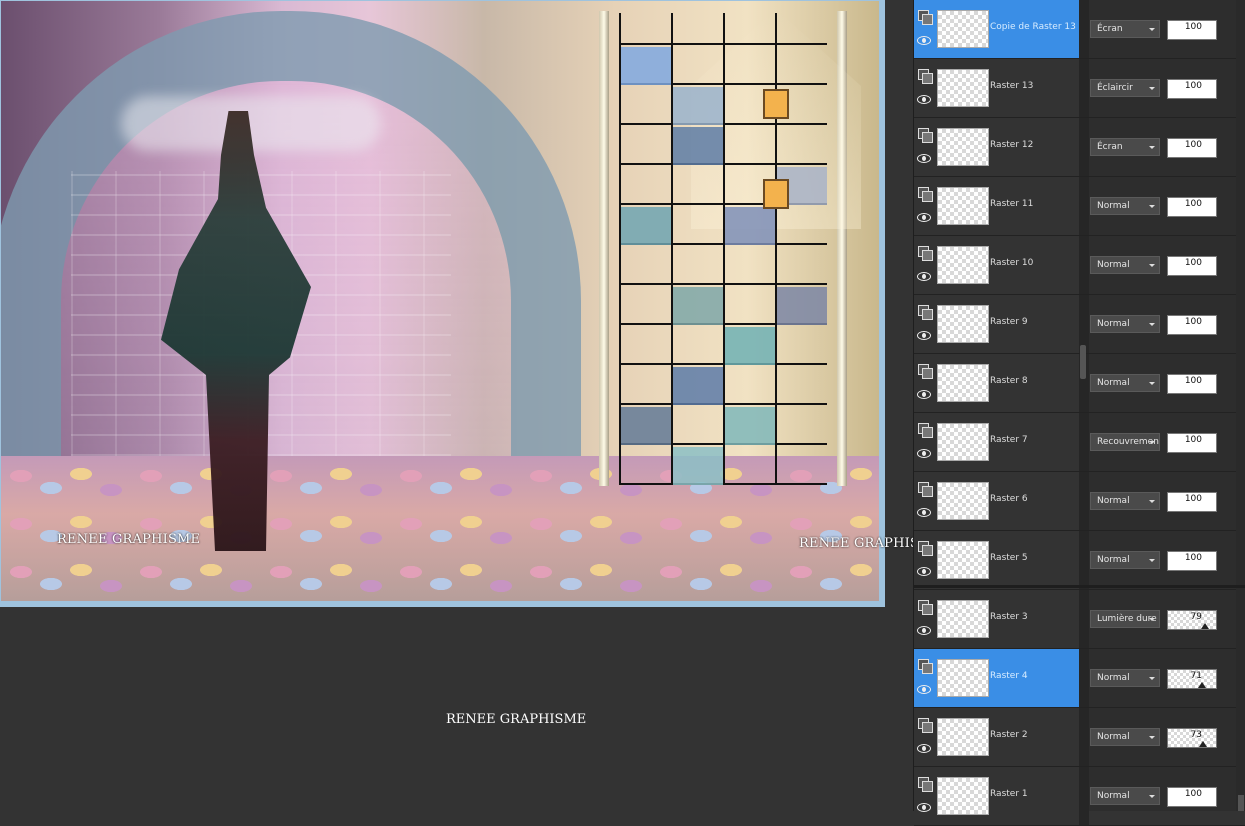 This screenshot has width=1245, height=826. Describe the element at coordinates (996, 206) in the screenshot. I see `layer-row-main: Raster 11` at that location.